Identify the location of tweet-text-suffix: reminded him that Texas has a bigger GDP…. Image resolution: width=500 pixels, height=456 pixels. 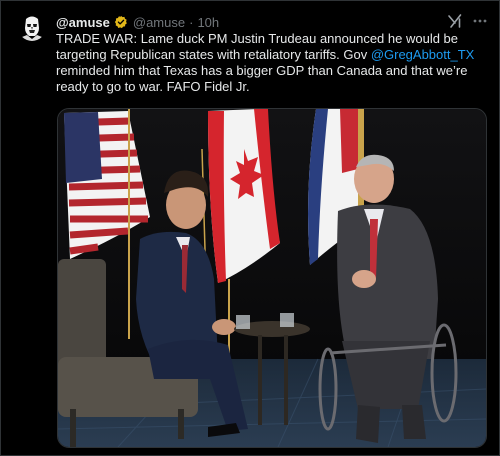
(262, 78).